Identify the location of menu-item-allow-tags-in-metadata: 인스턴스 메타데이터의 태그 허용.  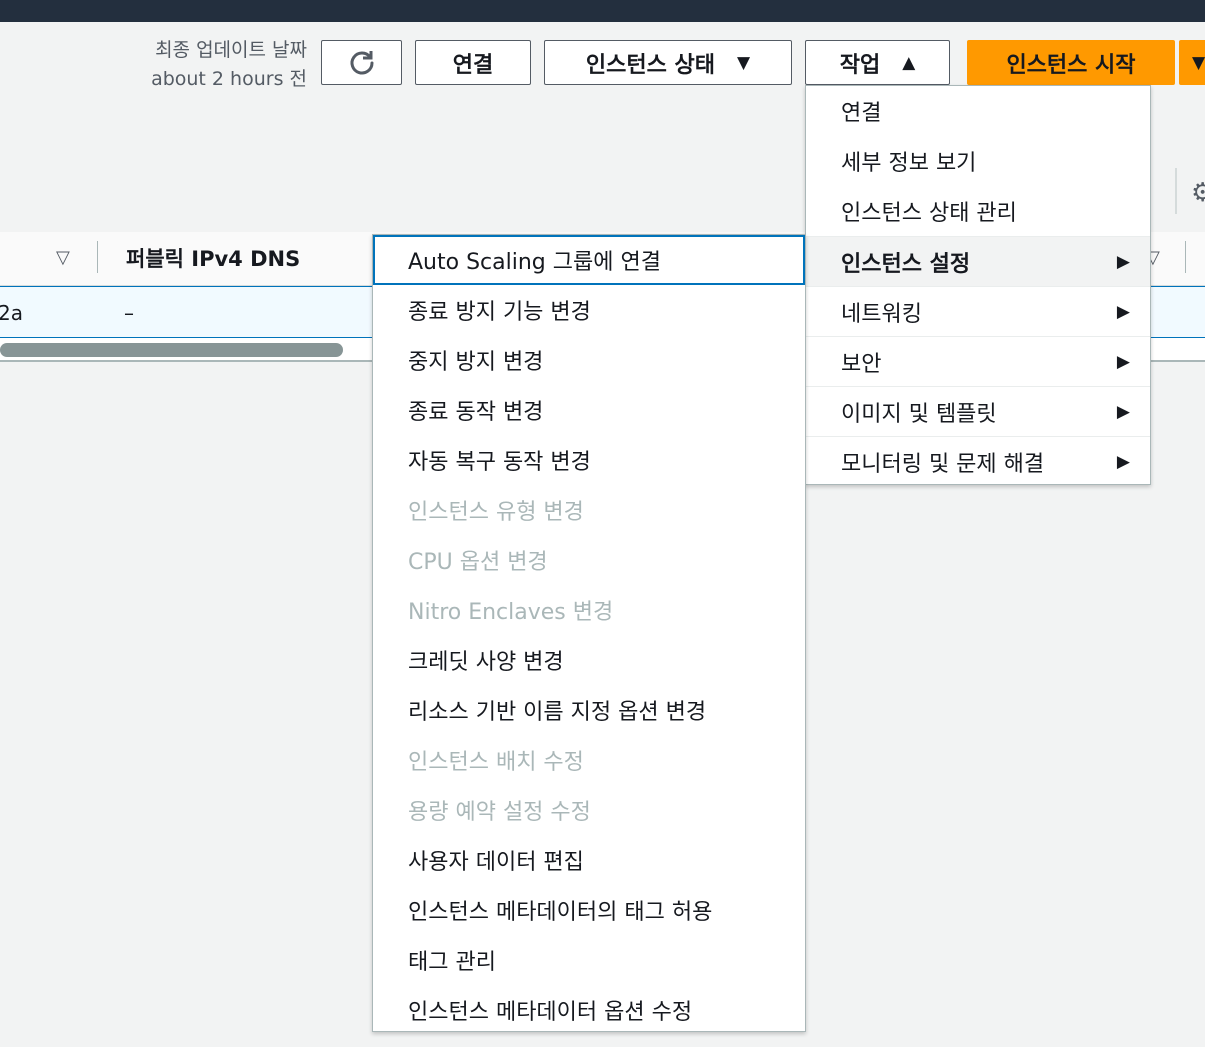
(589, 910).